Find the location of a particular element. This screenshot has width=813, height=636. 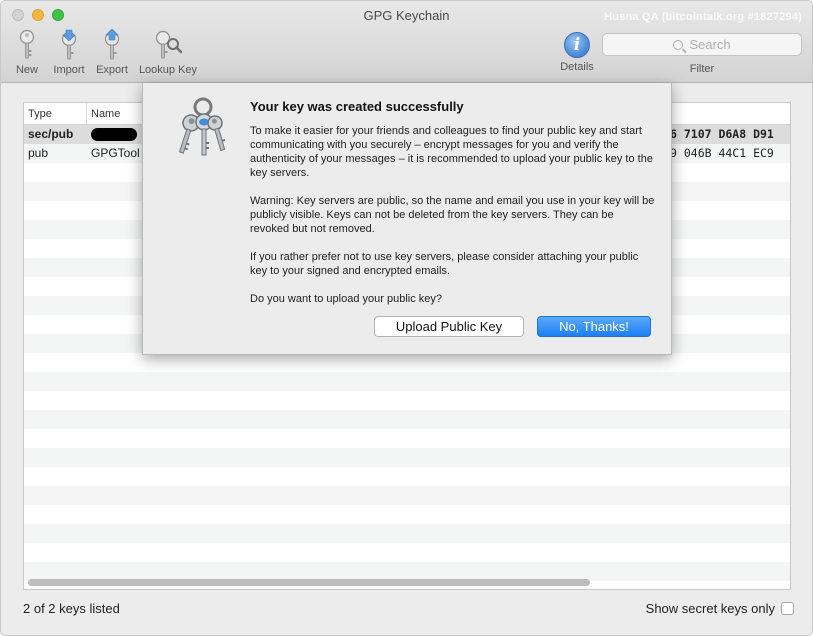

lookup-key-button: Lookup Key is located at coordinates (168, 52).